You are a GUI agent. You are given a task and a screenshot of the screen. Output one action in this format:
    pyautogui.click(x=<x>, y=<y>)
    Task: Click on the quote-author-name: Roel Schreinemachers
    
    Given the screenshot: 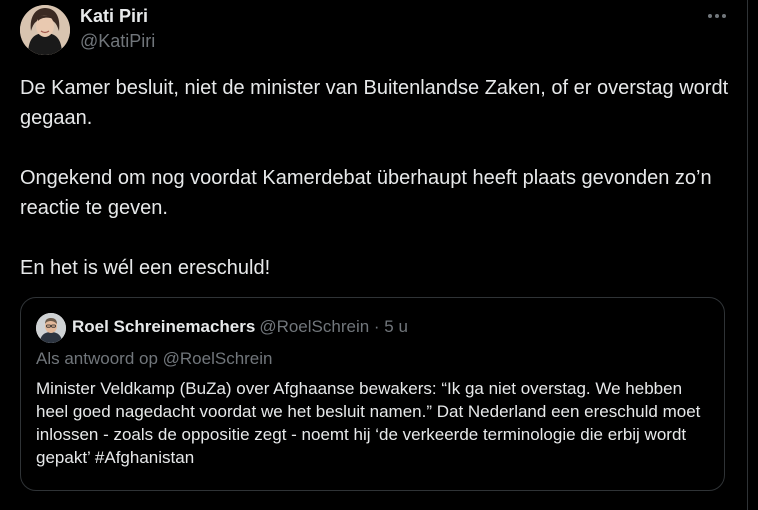 What is the action you would take?
    pyautogui.click(x=163, y=326)
    